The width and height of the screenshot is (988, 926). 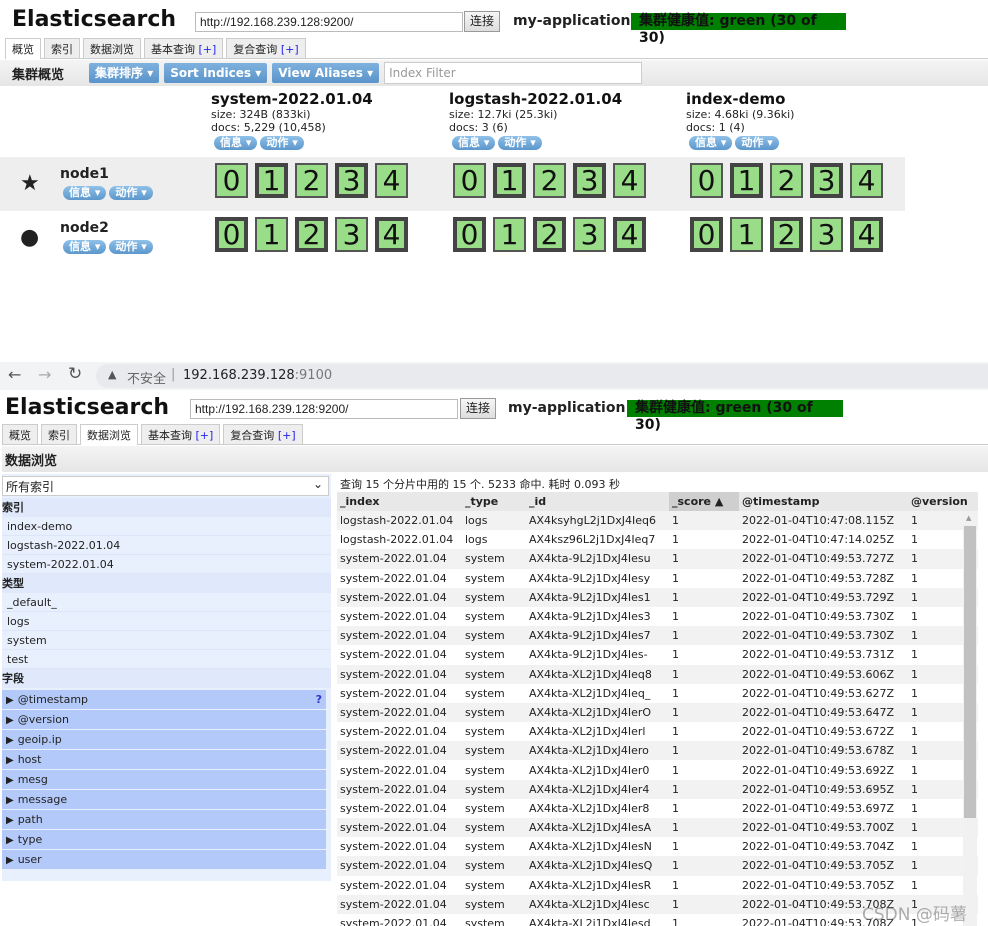 What do you see at coordinates (597, 501) in the screenshot?
I see `column-header: _id` at bounding box center [597, 501].